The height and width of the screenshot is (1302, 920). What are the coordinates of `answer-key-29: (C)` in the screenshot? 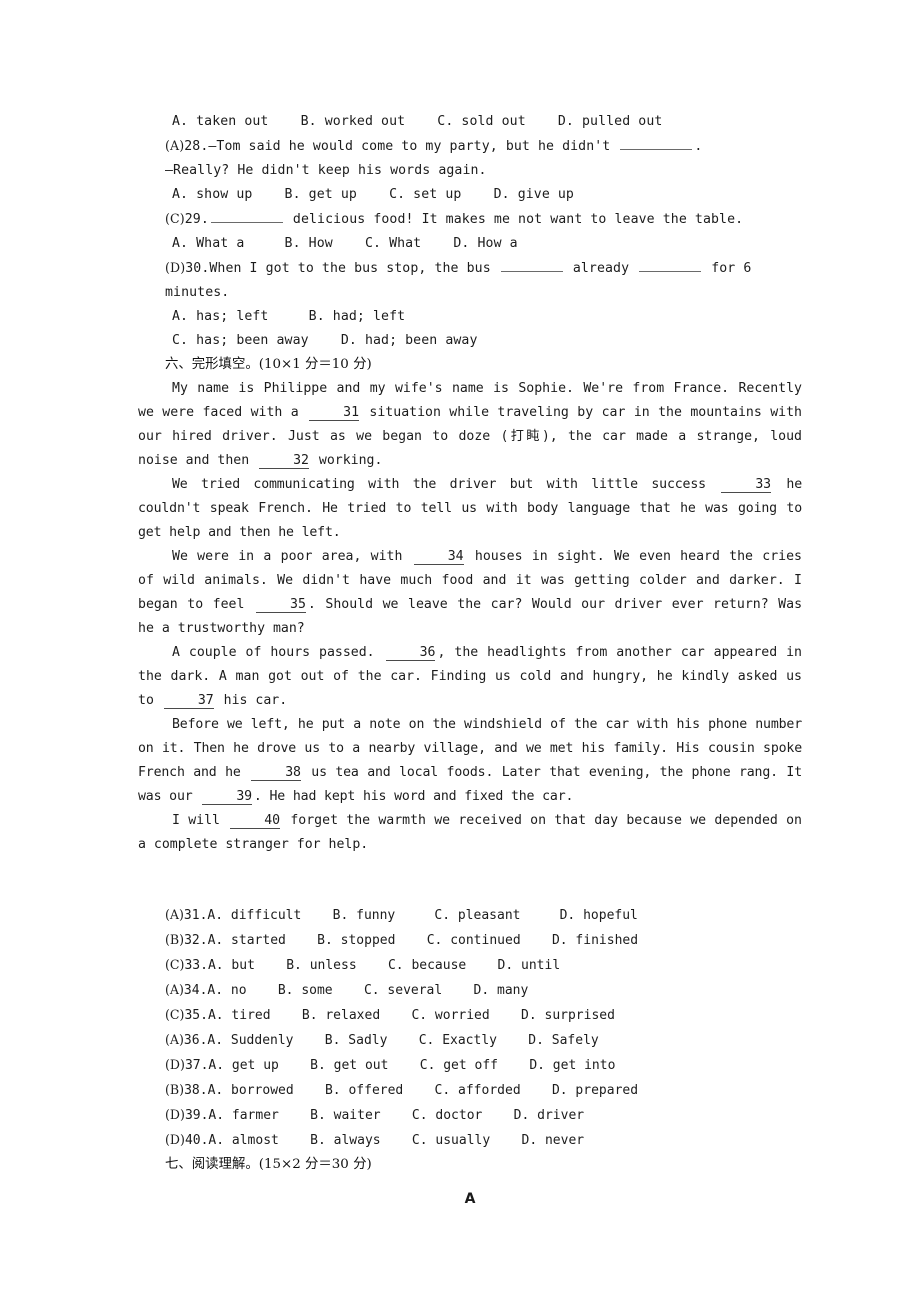 It's located at (175, 218).